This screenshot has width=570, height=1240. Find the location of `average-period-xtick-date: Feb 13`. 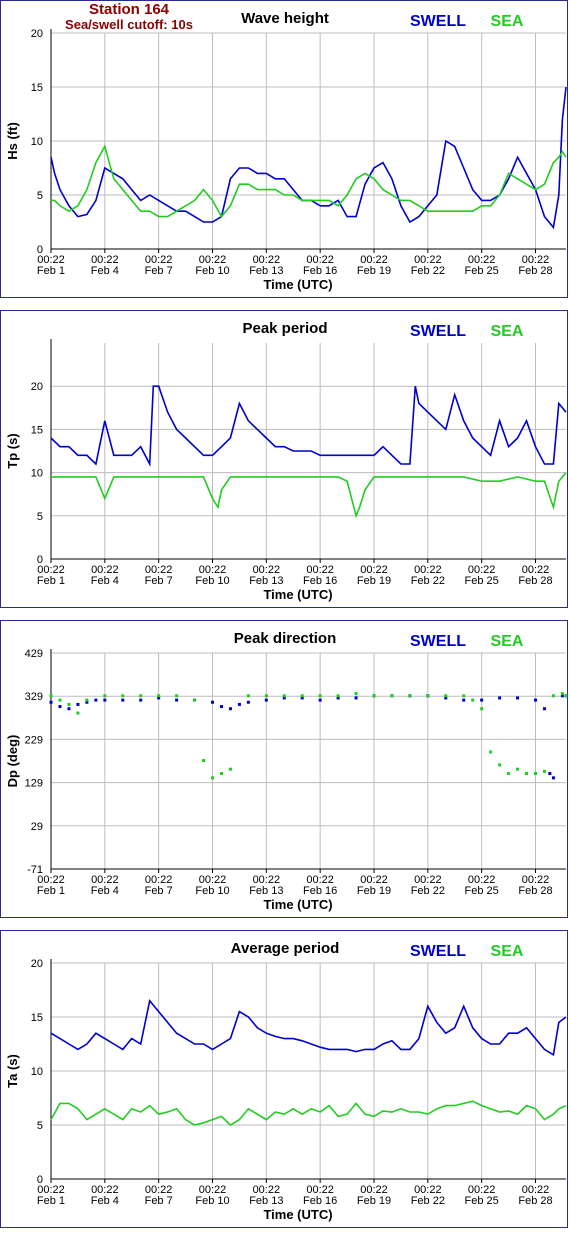

average-period-xtick-date: Feb 13 is located at coordinates (266, 1201).